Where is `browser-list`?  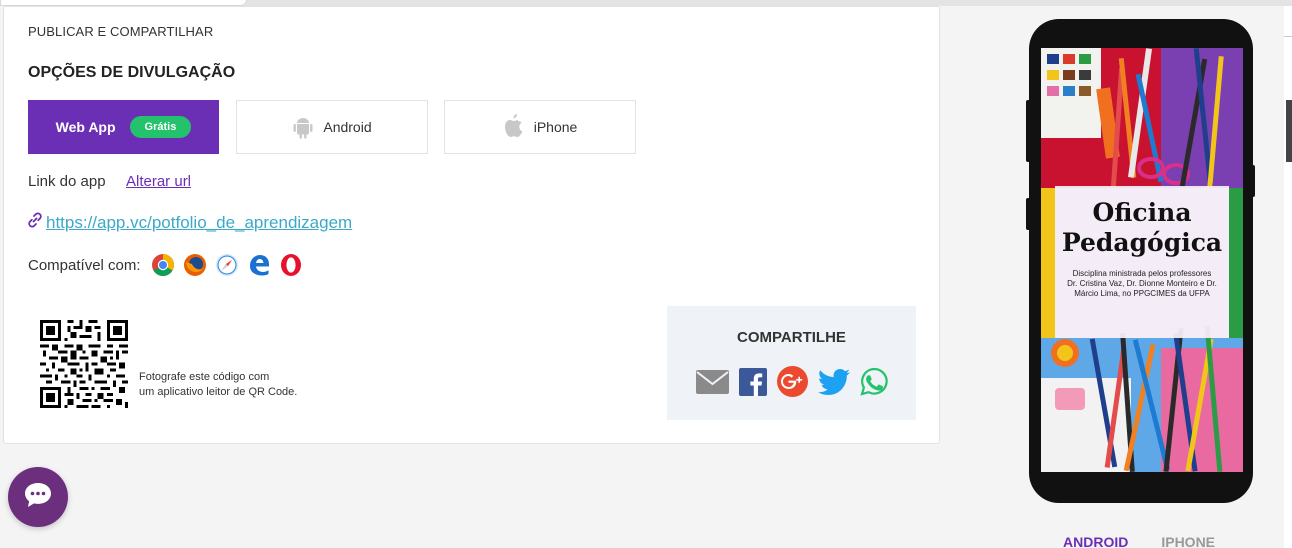 browser-list is located at coordinates (231, 265).